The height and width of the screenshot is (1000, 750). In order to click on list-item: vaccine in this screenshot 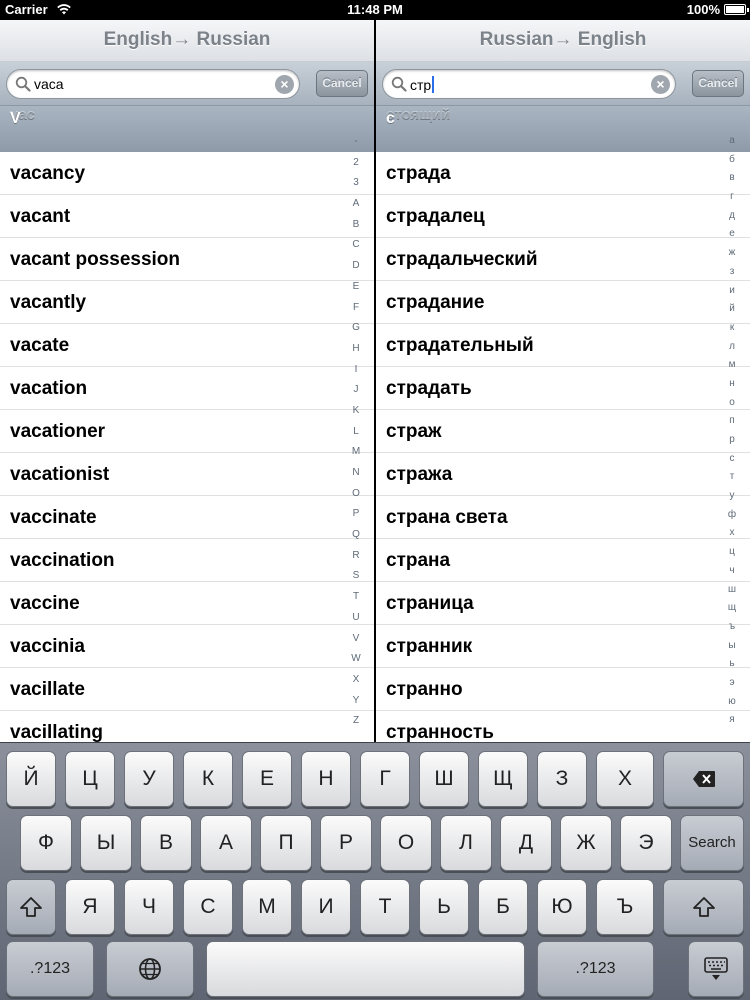, I will do `click(187, 603)`.